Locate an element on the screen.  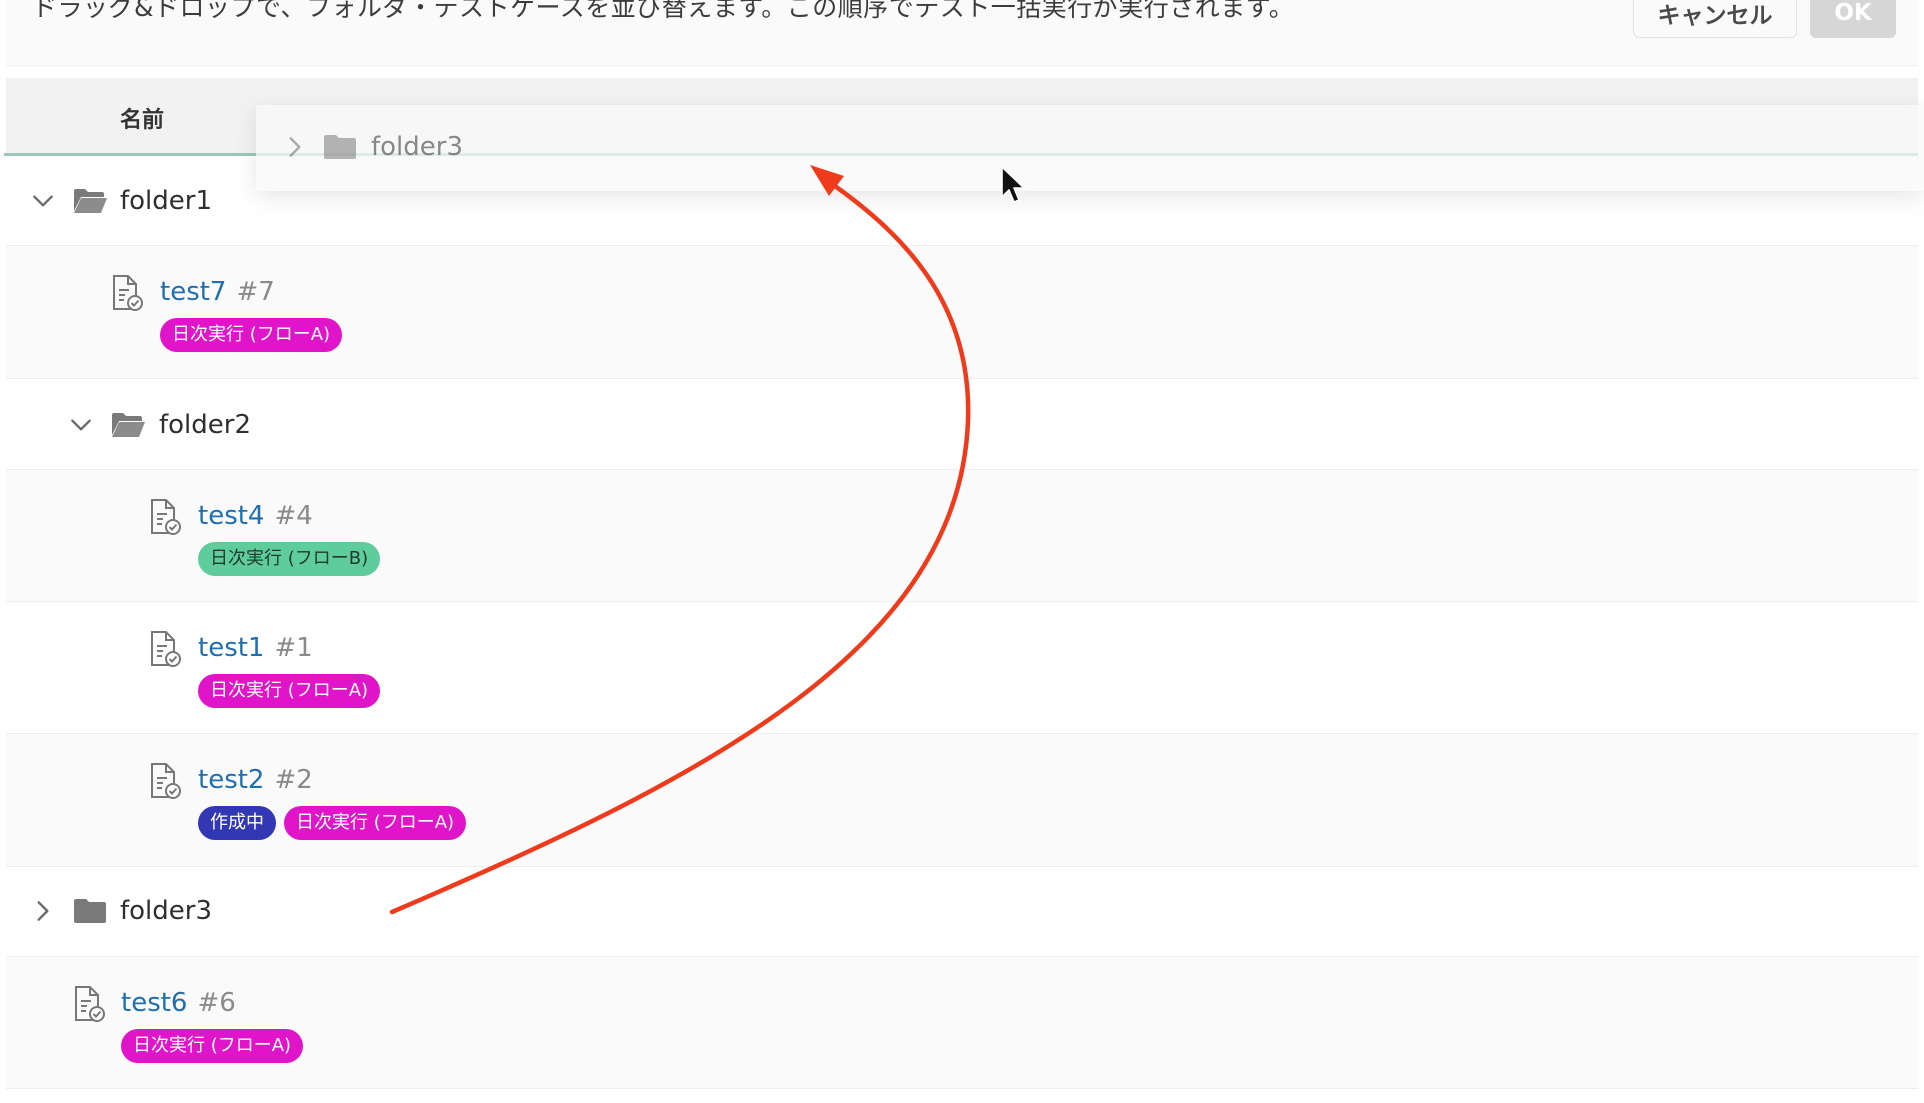
drag-ghost-label: folder3 is located at coordinates (417, 147).